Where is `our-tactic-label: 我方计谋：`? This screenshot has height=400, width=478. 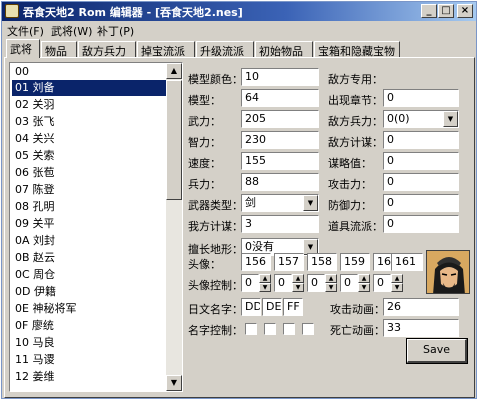 our-tactic-label: 我方计谋： is located at coordinates (215, 226).